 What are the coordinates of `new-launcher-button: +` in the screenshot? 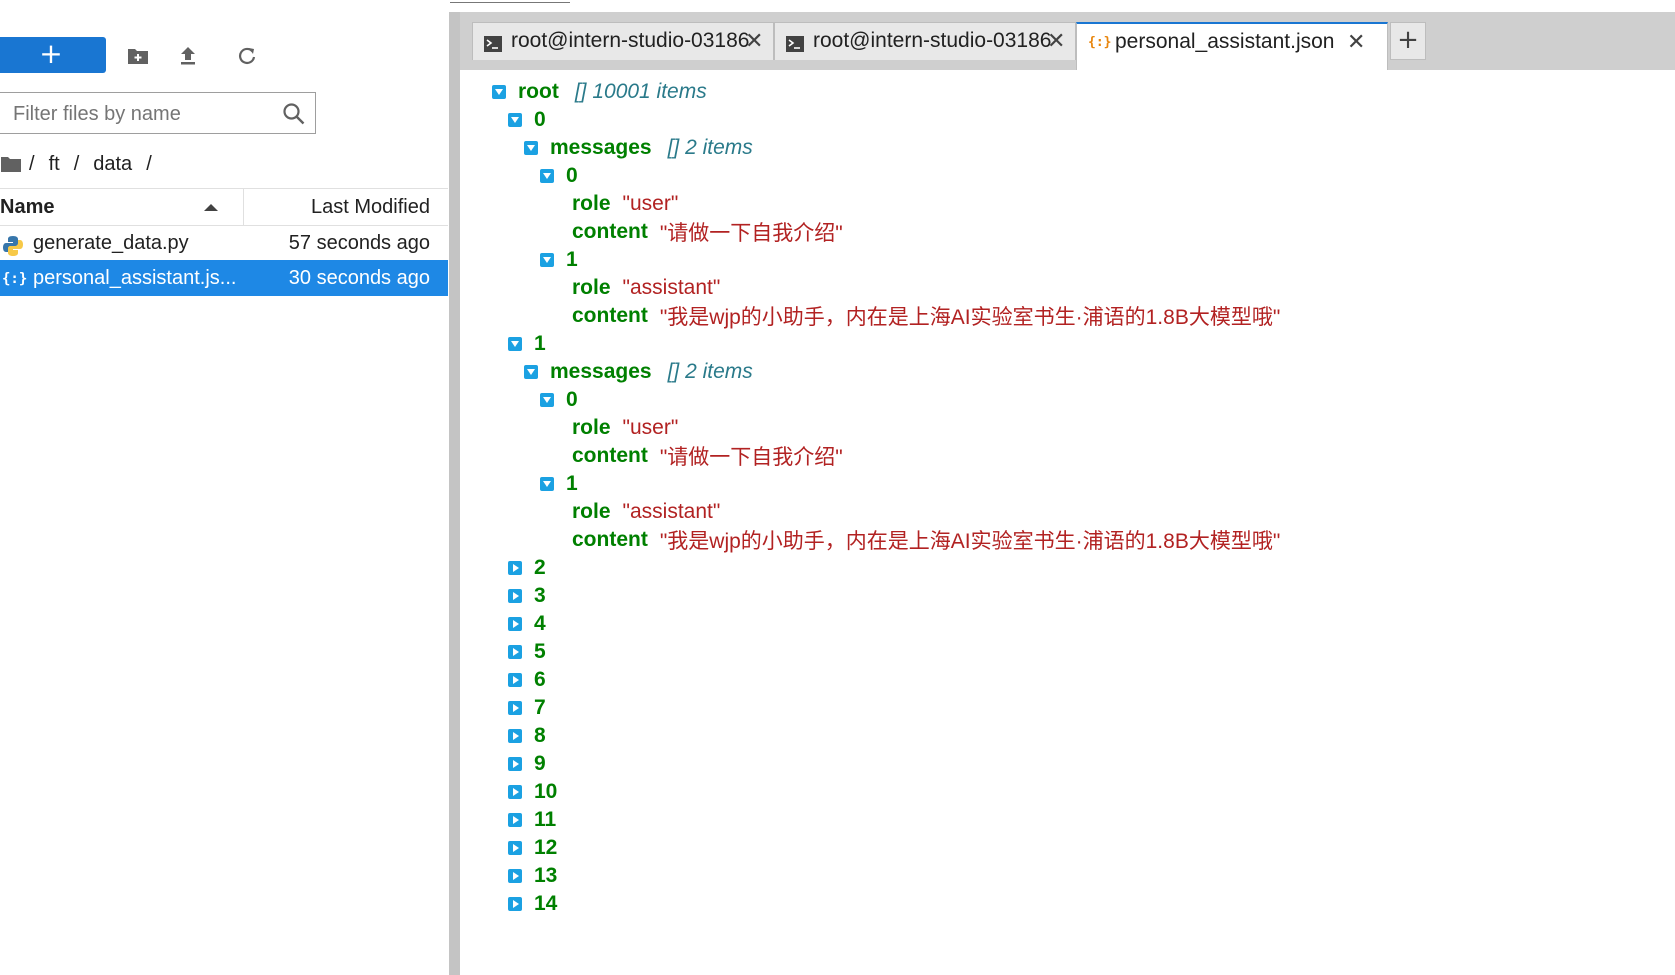 It's located at (53, 55).